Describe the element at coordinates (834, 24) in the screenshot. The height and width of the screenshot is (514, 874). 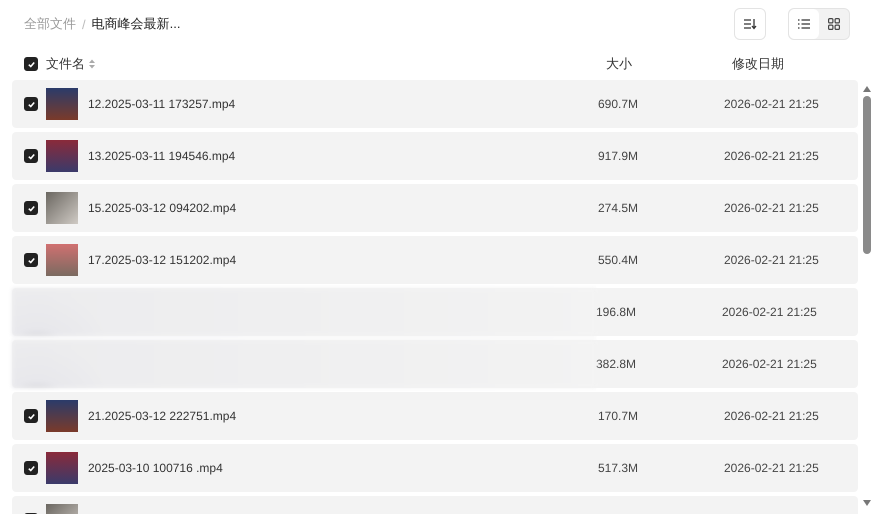
I see `grid-icon` at that location.